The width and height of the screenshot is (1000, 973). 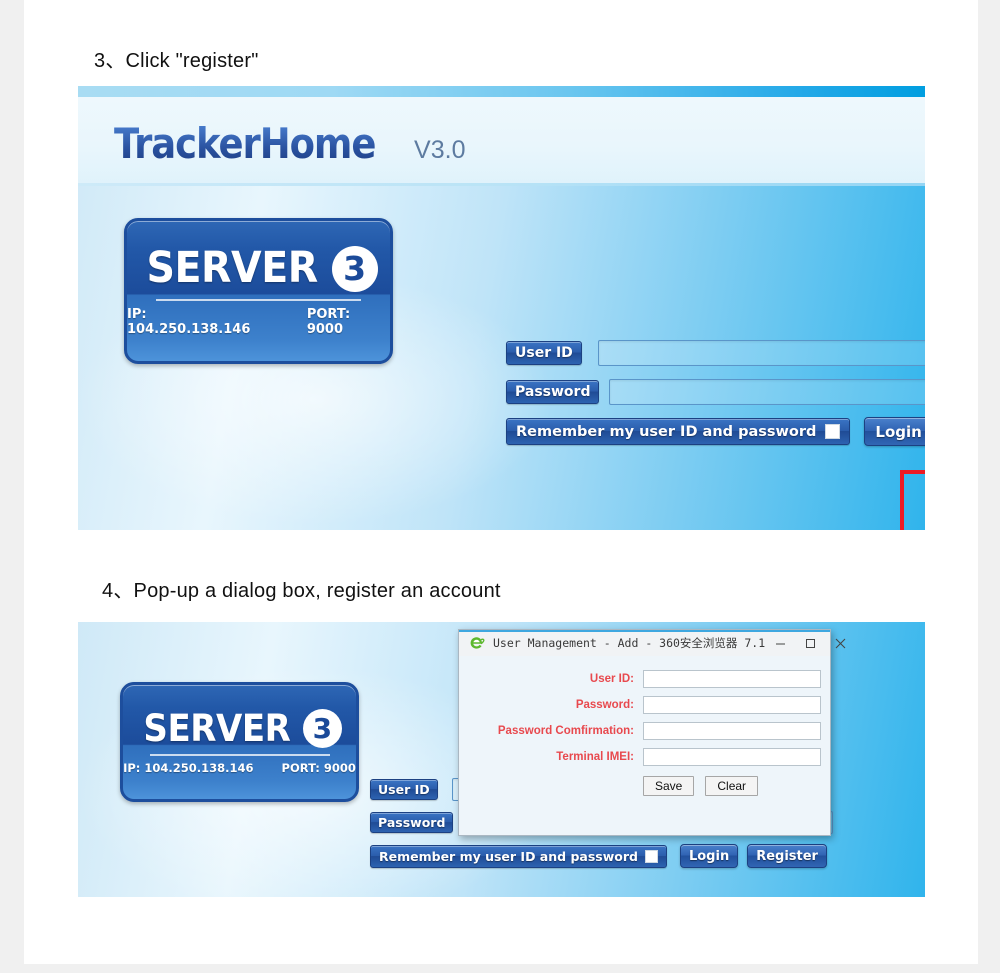 I want to click on user-id-row: User ID, so click(x=715, y=353).